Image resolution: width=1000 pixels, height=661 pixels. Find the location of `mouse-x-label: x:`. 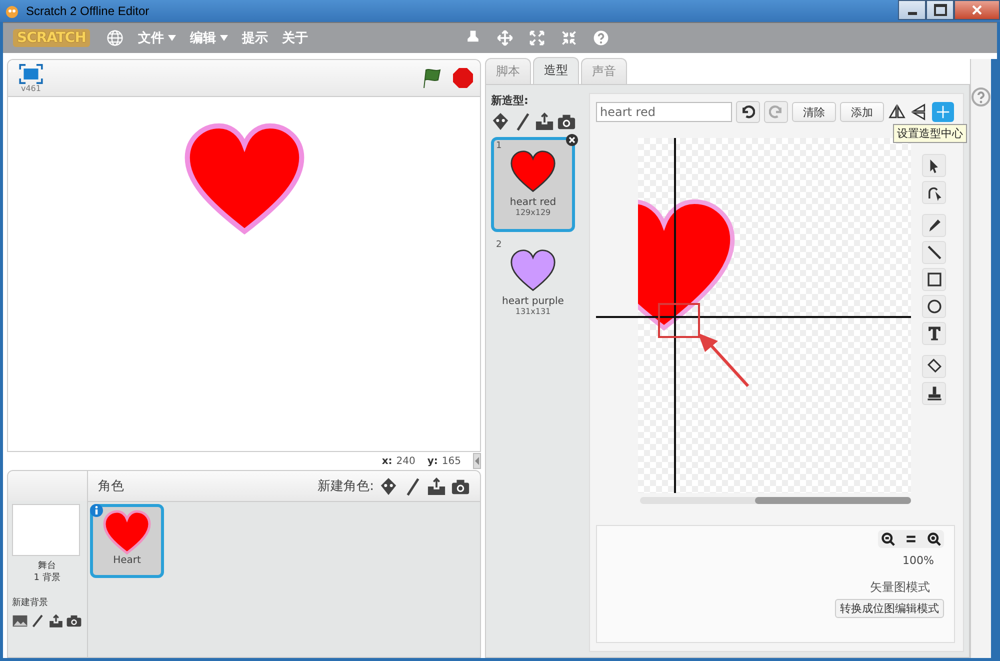

mouse-x-label: x: is located at coordinates (387, 461).